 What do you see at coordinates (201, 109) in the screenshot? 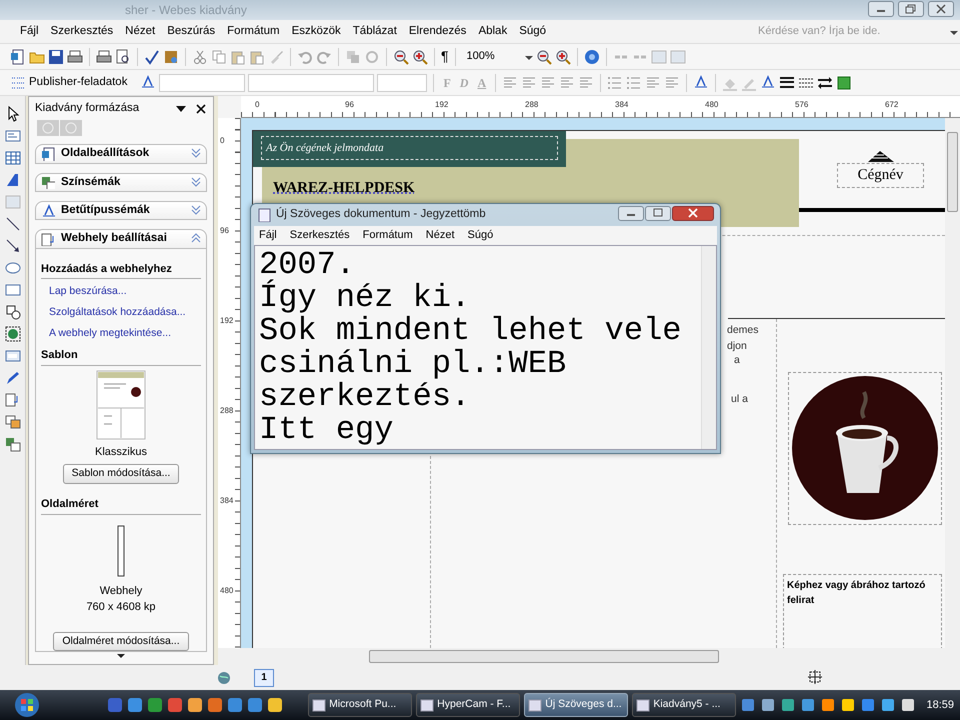
I see `close-icon` at bounding box center [201, 109].